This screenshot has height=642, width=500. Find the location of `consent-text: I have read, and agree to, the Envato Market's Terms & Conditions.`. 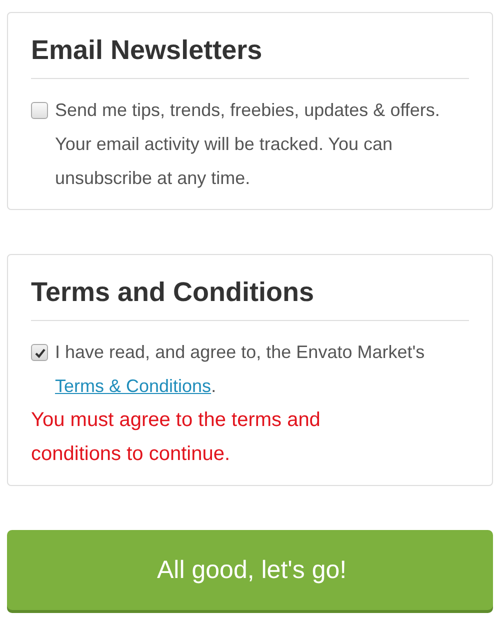

consent-text: I have read, and agree to, the Envato Market's Terms & Conditions. is located at coordinates (240, 369).